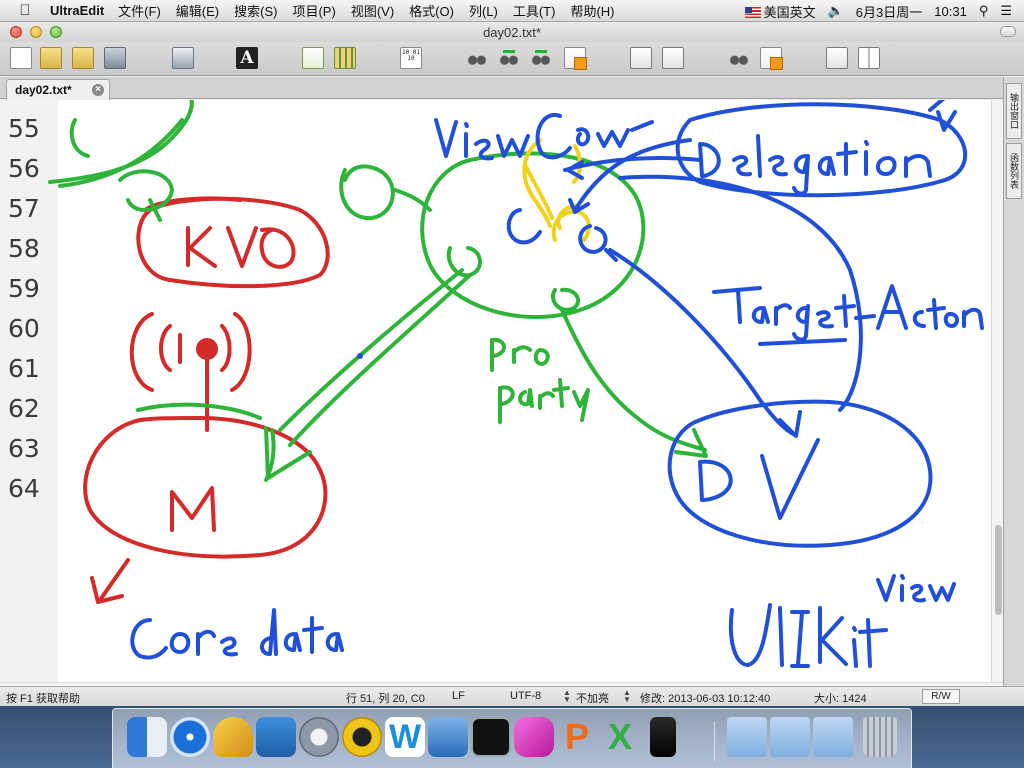  I want to click on hex-mode-icon: 10 01 10, so click(411, 58).